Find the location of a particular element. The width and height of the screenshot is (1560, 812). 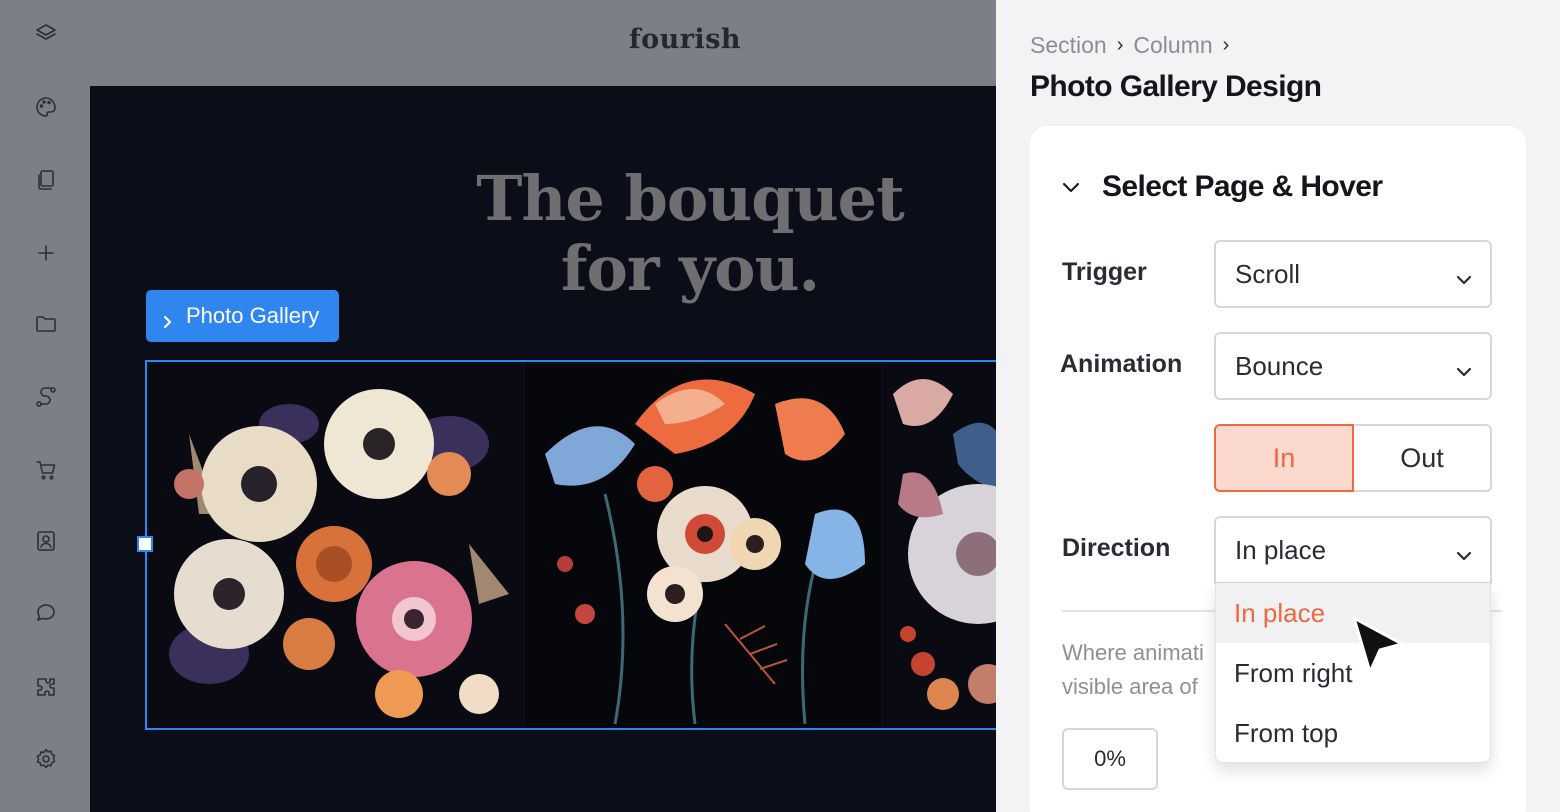

in-out-toggle: In Out is located at coordinates (1353, 458).